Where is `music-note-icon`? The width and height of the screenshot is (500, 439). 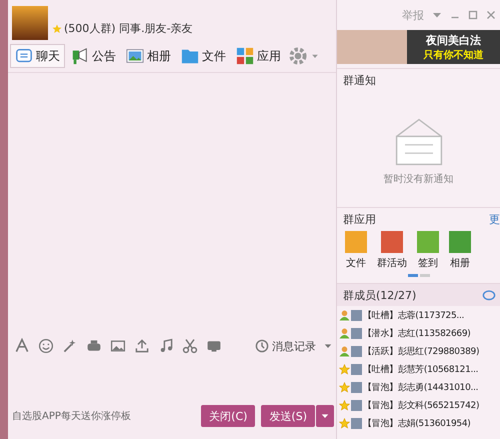
music-note-icon is located at coordinates (166, 346).